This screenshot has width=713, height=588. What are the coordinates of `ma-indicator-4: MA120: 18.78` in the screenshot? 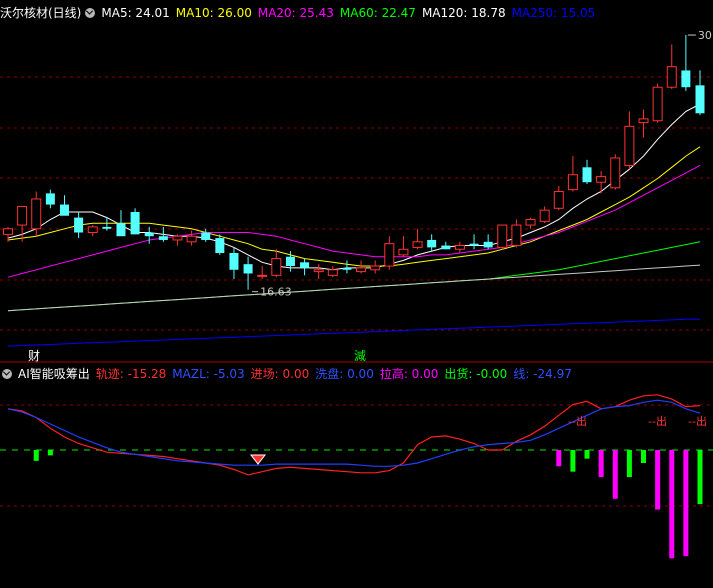 It's located at (463, 13).